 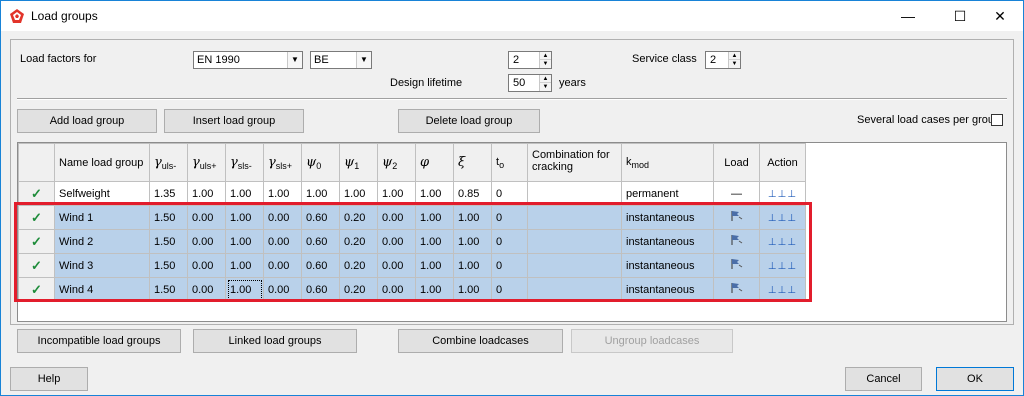 What do you see at coordinates (516, 60) in the screenshot?
I see `factor-spinner-value: 2` at bounding box center [516, 60].